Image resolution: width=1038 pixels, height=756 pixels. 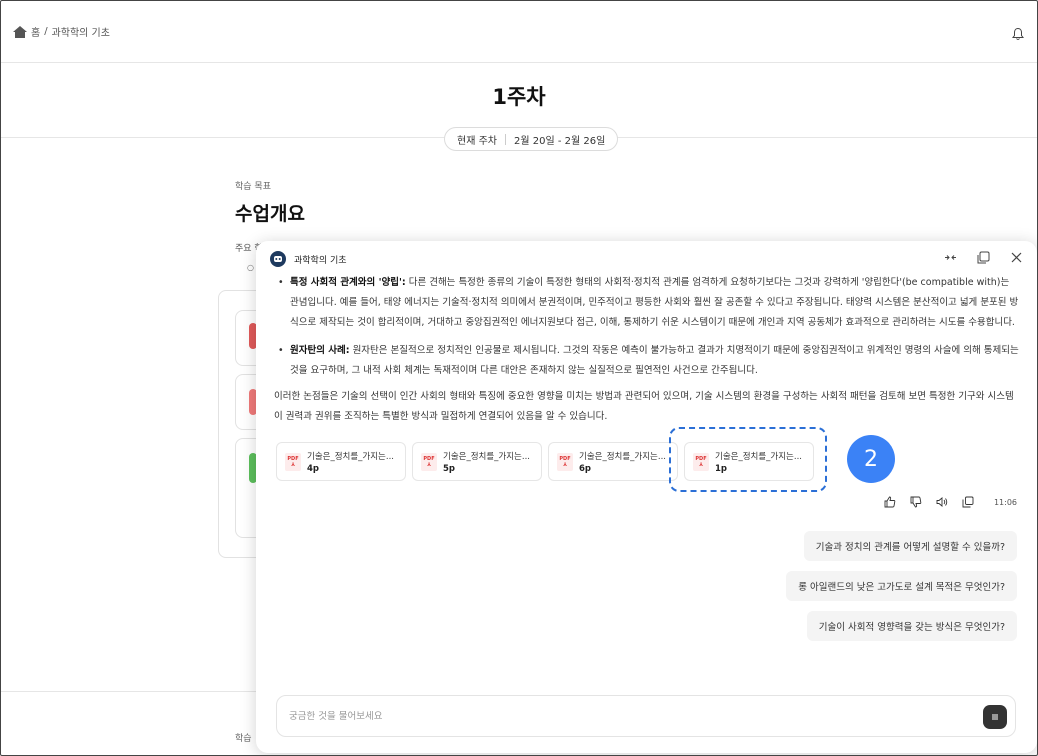 I want to click on pill-divider, so click(x=505, y=139).